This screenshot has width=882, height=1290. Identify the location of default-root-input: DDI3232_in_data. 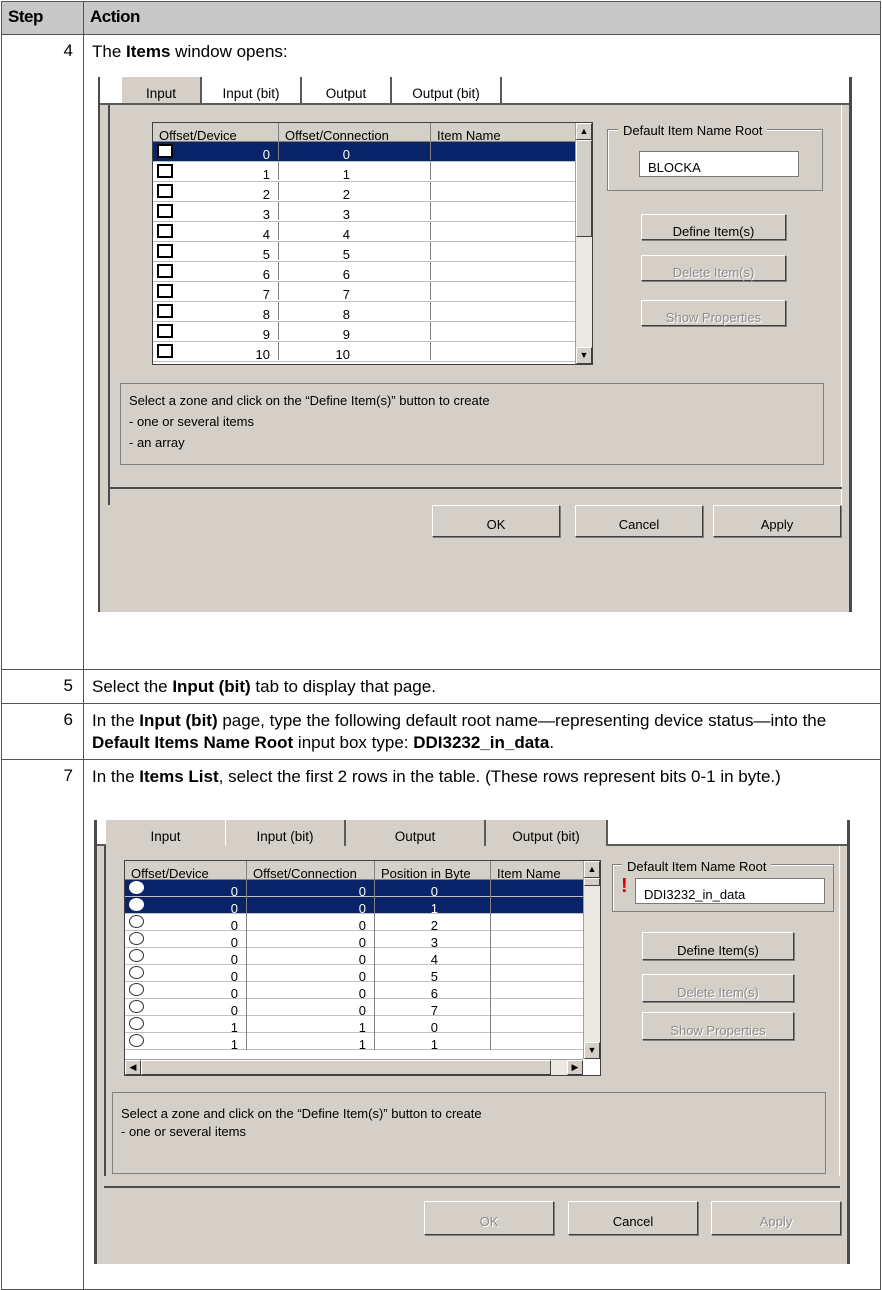
(730, 891).